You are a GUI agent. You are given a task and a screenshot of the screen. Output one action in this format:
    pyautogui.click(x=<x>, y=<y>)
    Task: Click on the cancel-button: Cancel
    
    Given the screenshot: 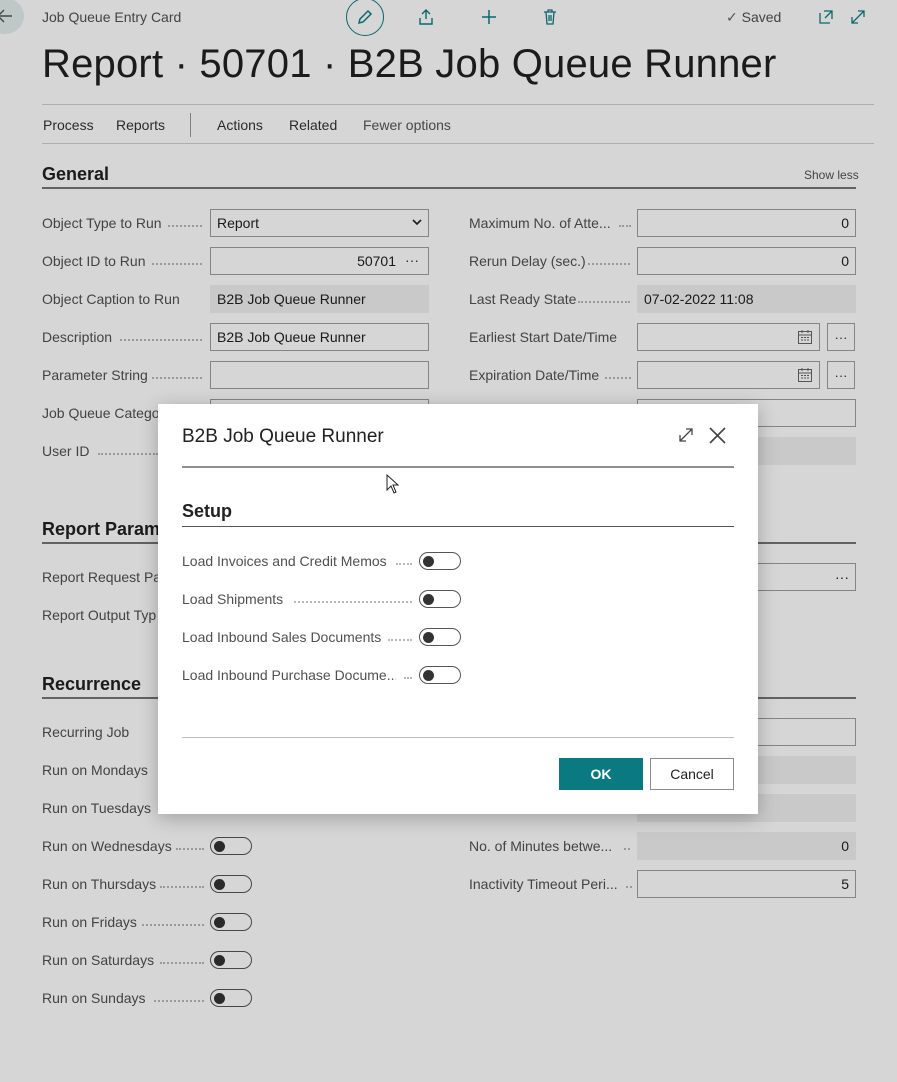 What is the action you would take?
    pyautogui.click(x=692, y=774)
    